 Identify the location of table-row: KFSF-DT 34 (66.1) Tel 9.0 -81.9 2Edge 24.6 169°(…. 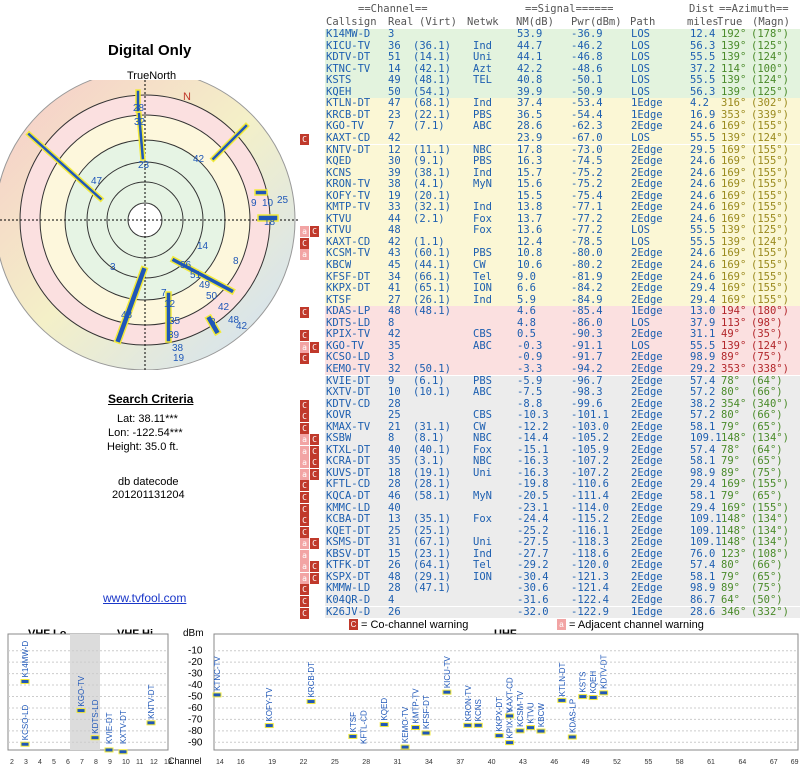
(562, 277).